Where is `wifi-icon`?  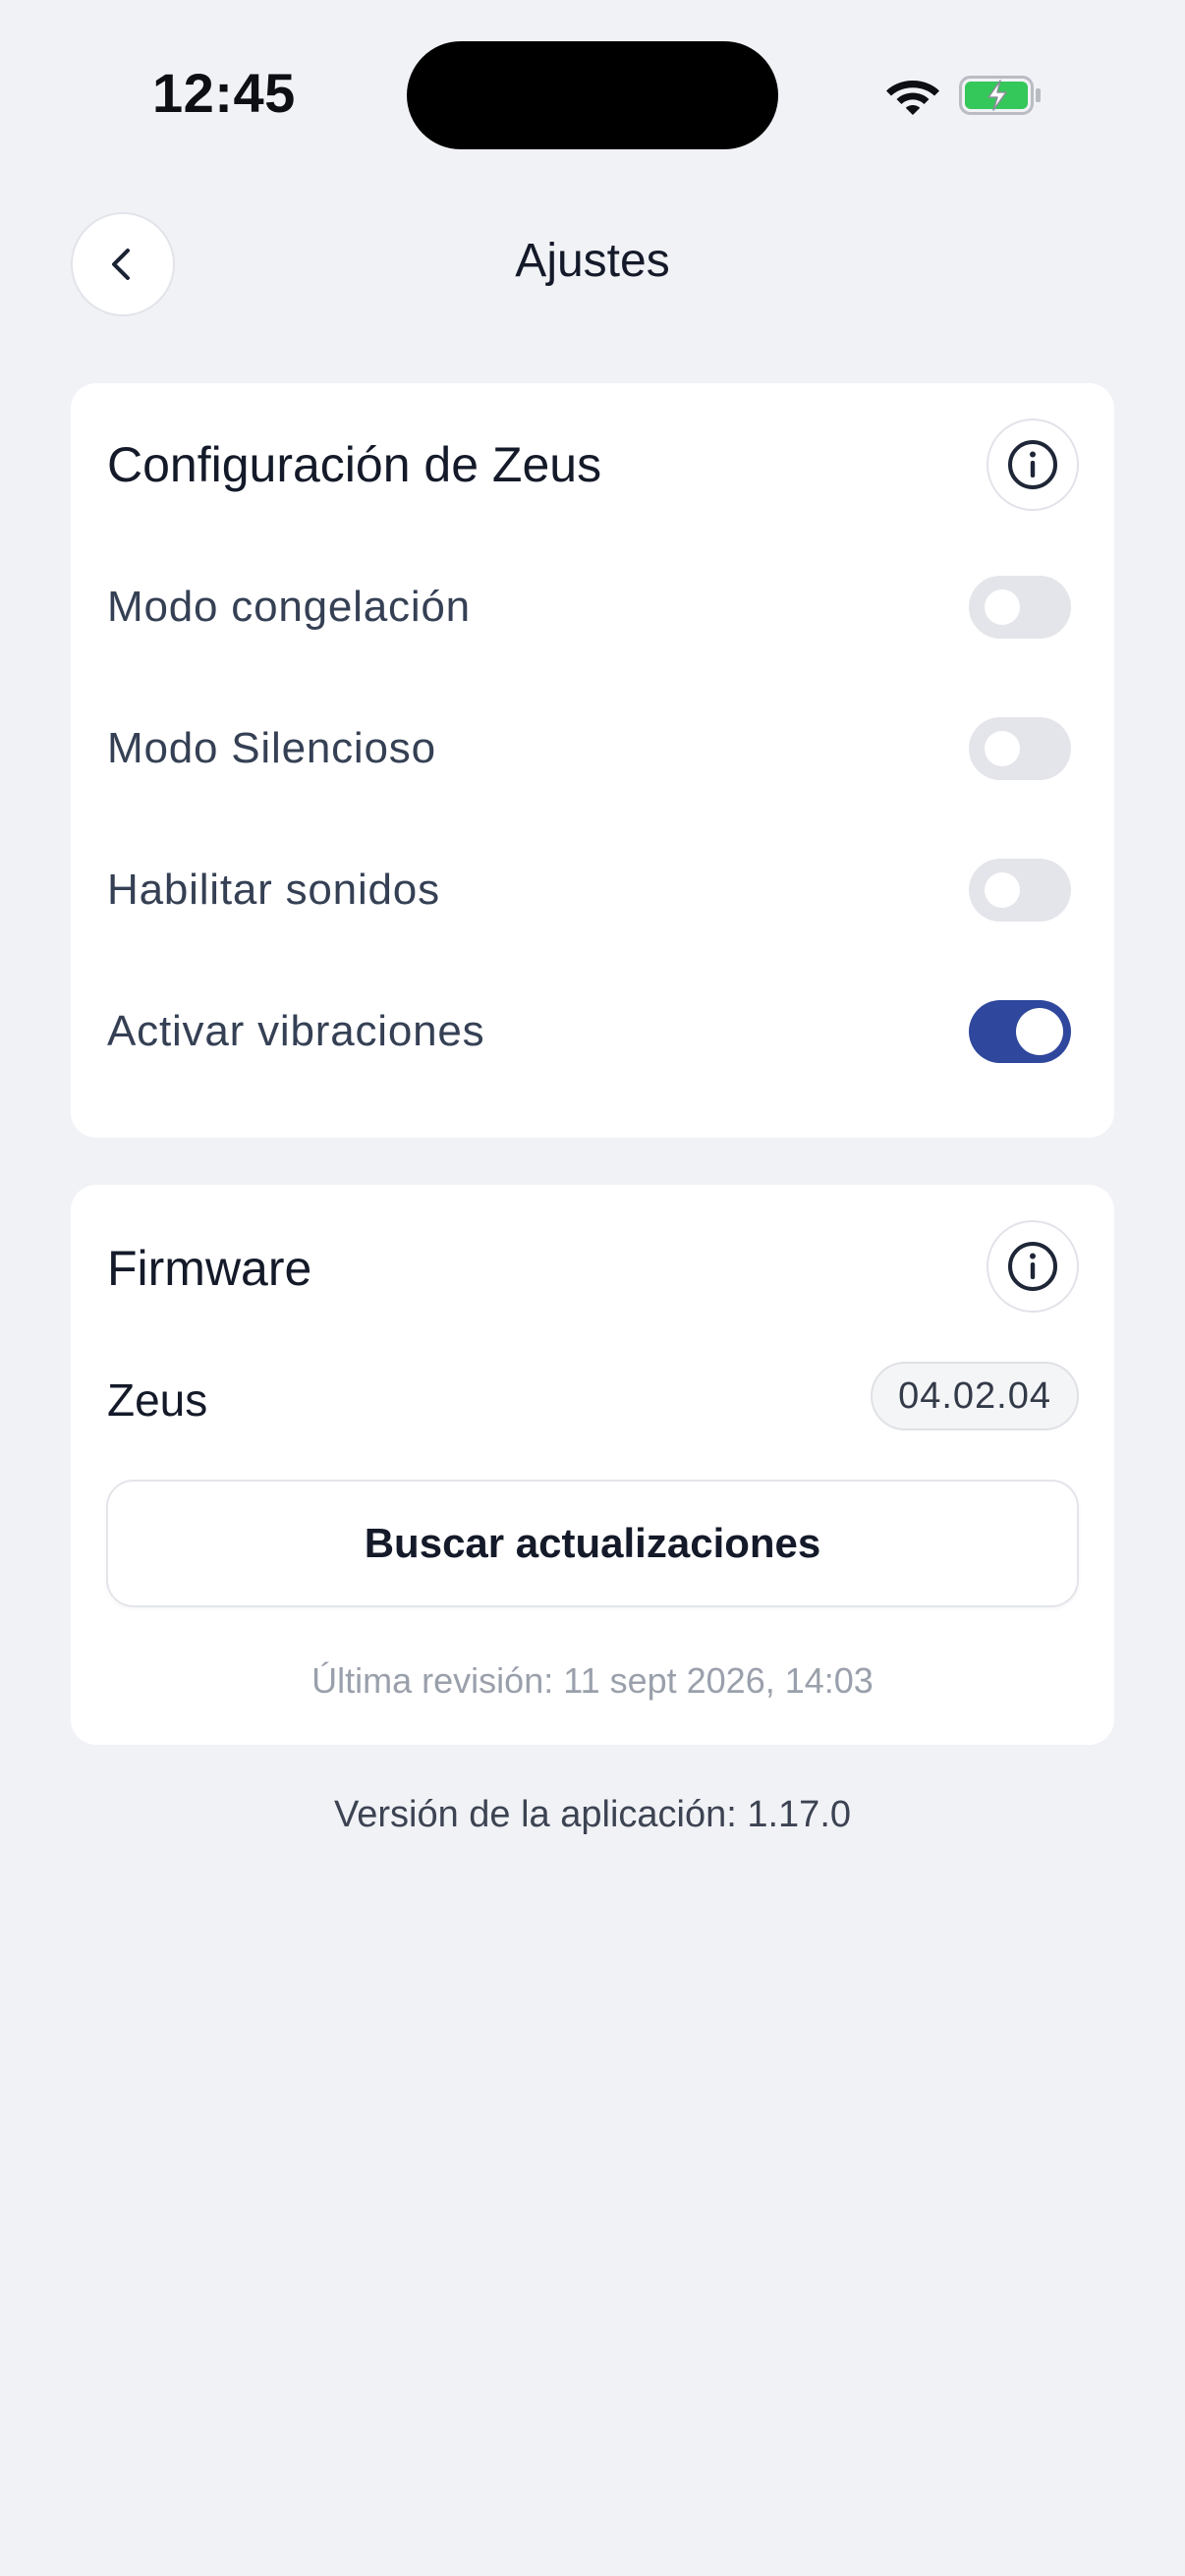 wifi-icon is located at coordinates (912, 98).